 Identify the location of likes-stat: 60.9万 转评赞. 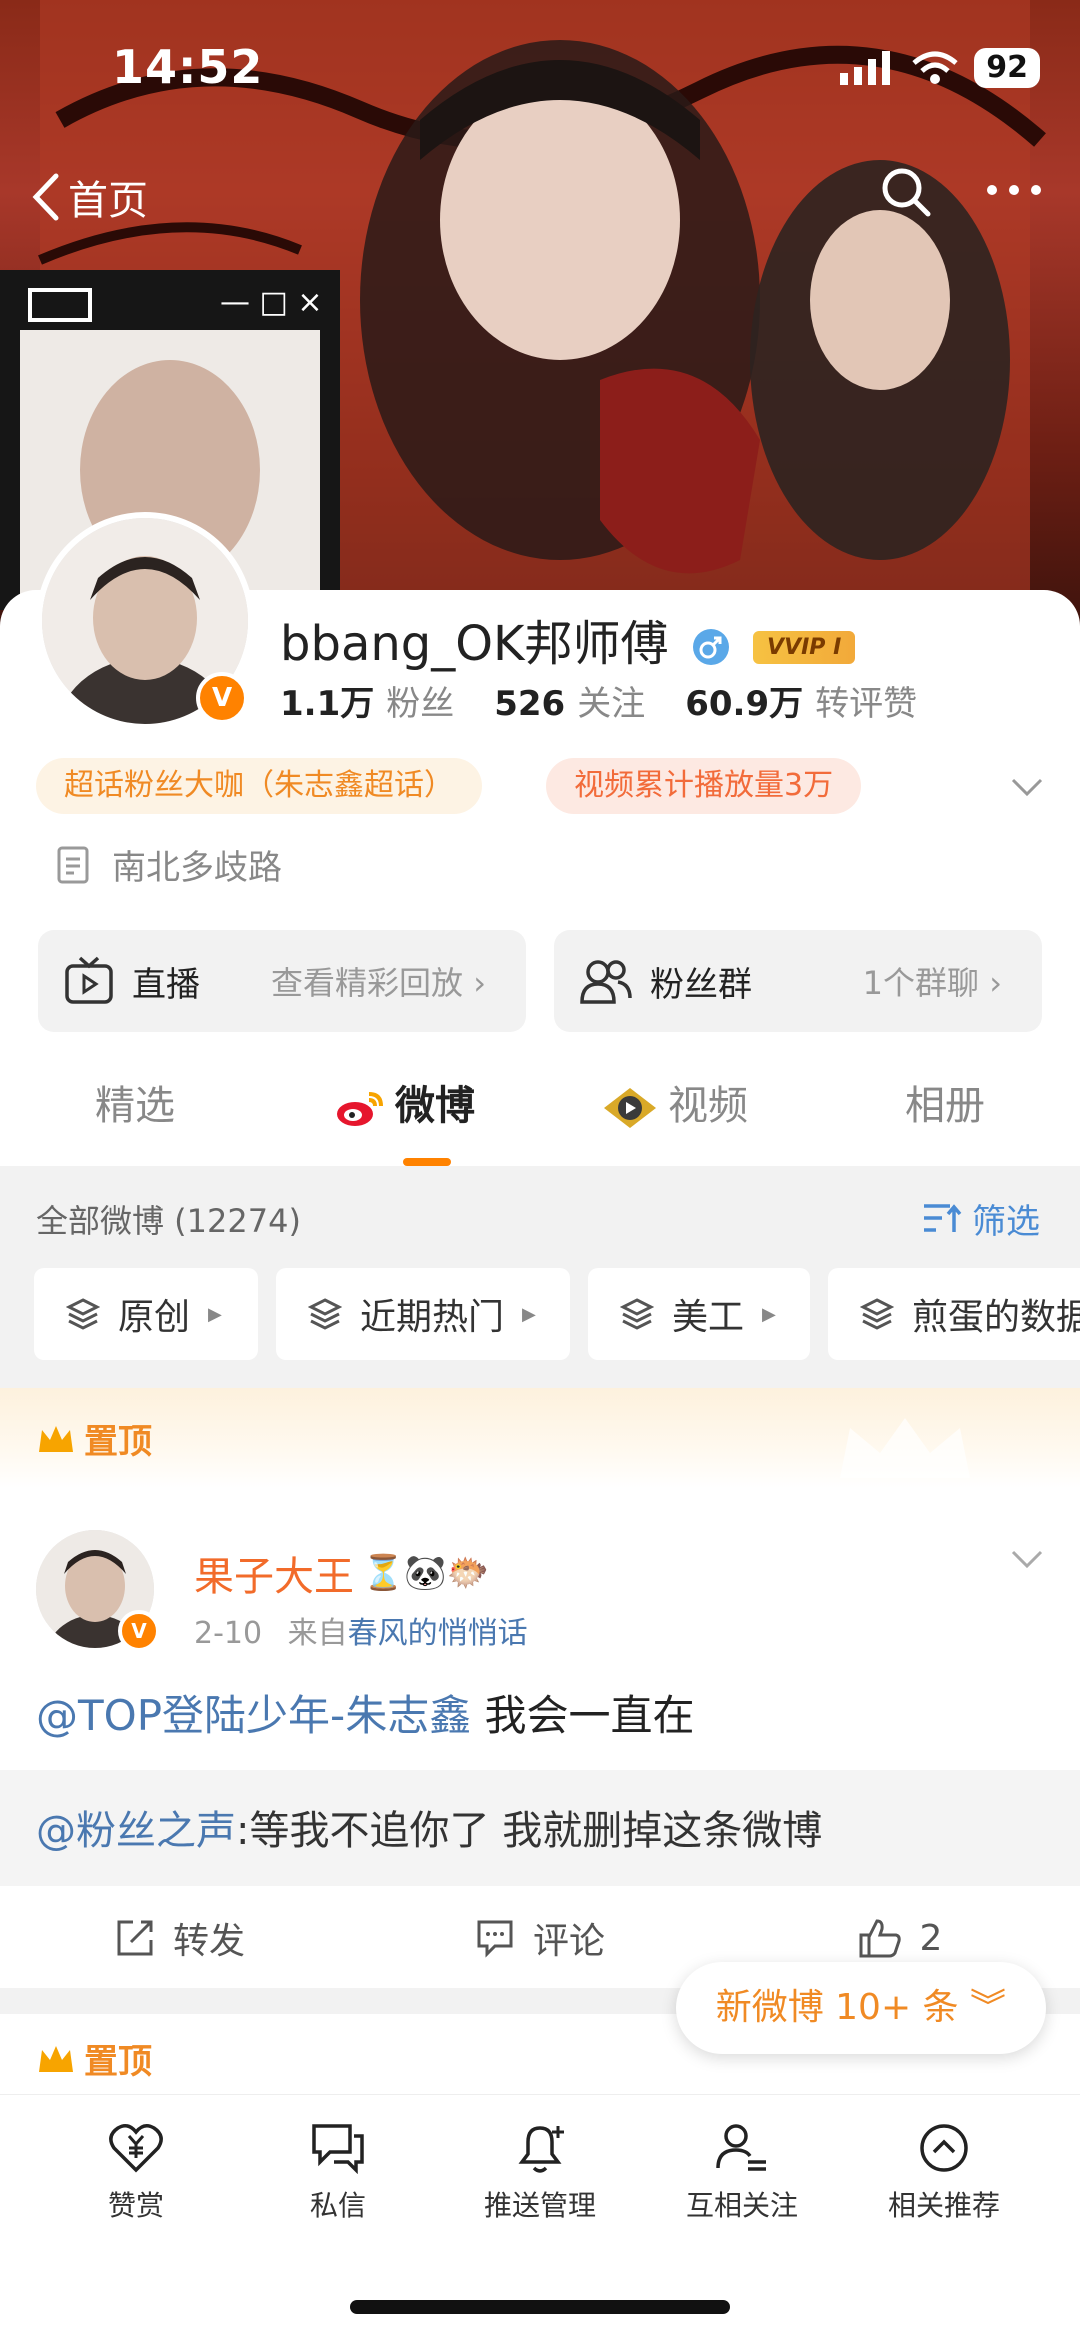
(801, 700).